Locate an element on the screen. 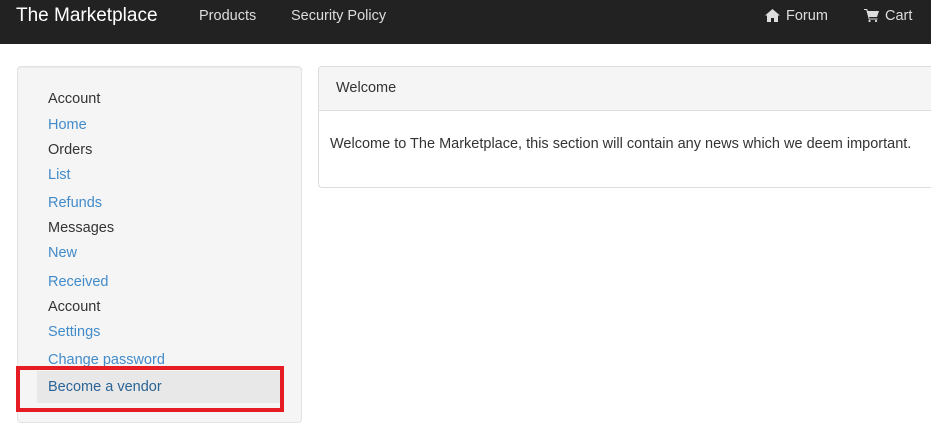  nav-security-policy-link: Security Policy is located at coordinates (338, 16).